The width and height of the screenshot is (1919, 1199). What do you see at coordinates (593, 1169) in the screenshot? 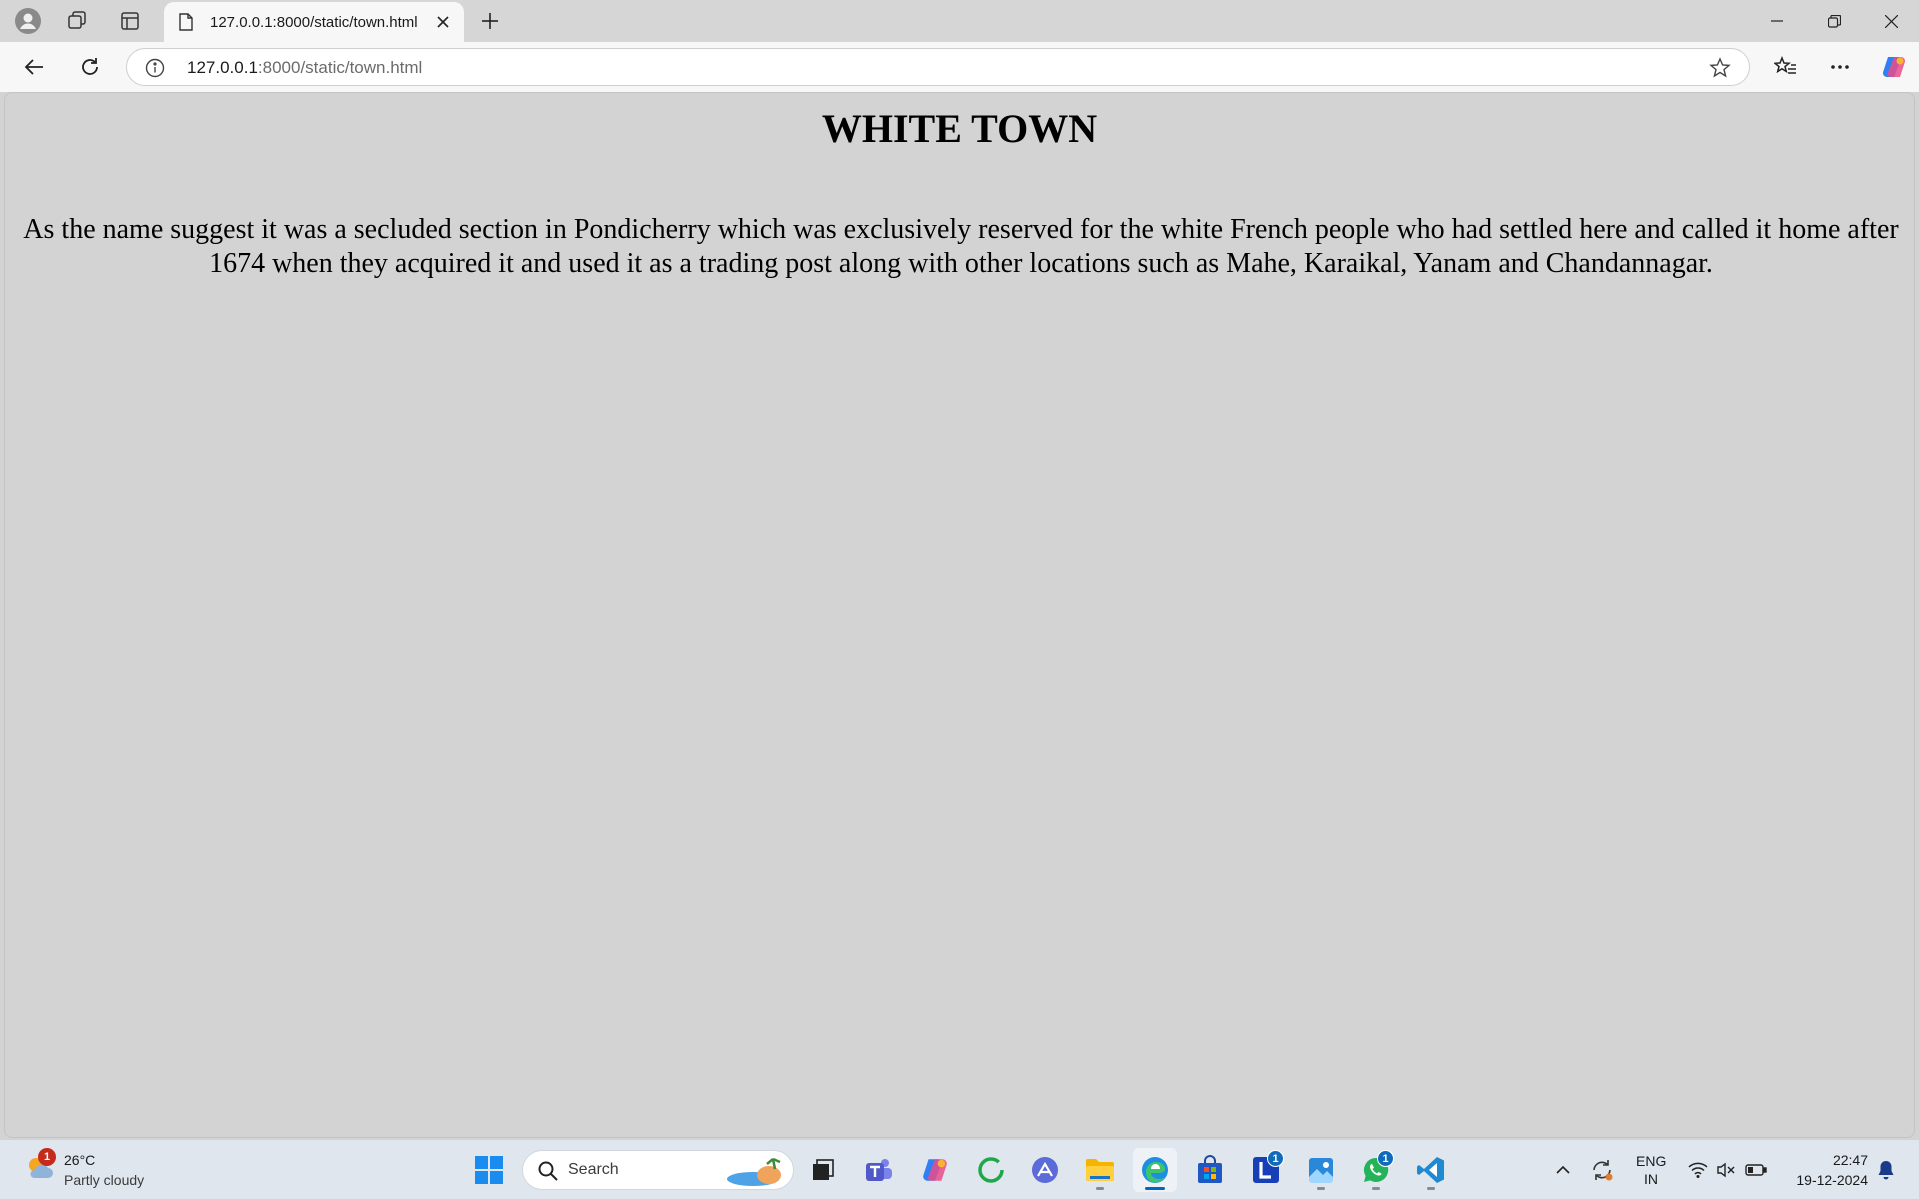
I see `search-label: Search` at bounding box center [593, 1169].